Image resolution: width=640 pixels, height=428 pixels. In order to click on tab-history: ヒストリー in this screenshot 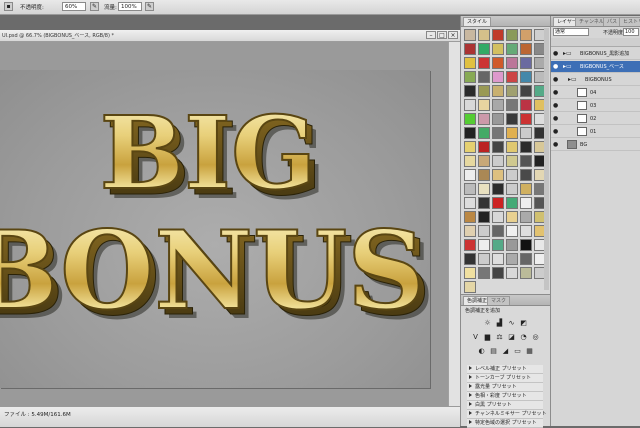, I will do `click(629, 21)`.